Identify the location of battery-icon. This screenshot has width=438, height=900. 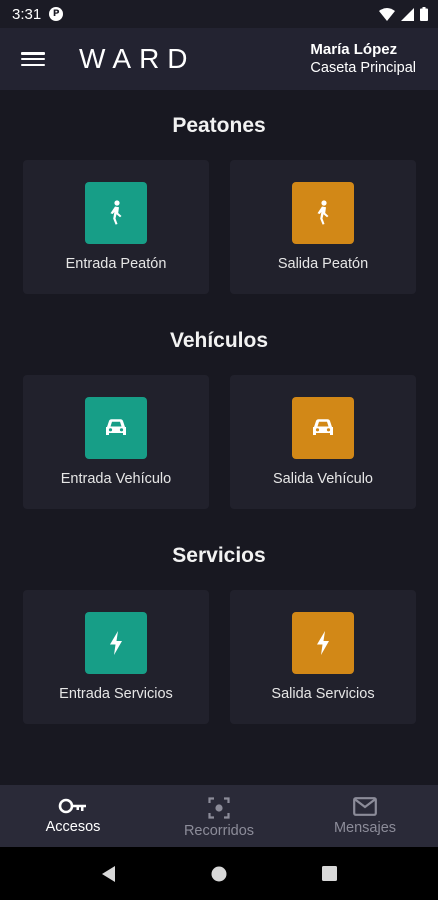
(424, 14).